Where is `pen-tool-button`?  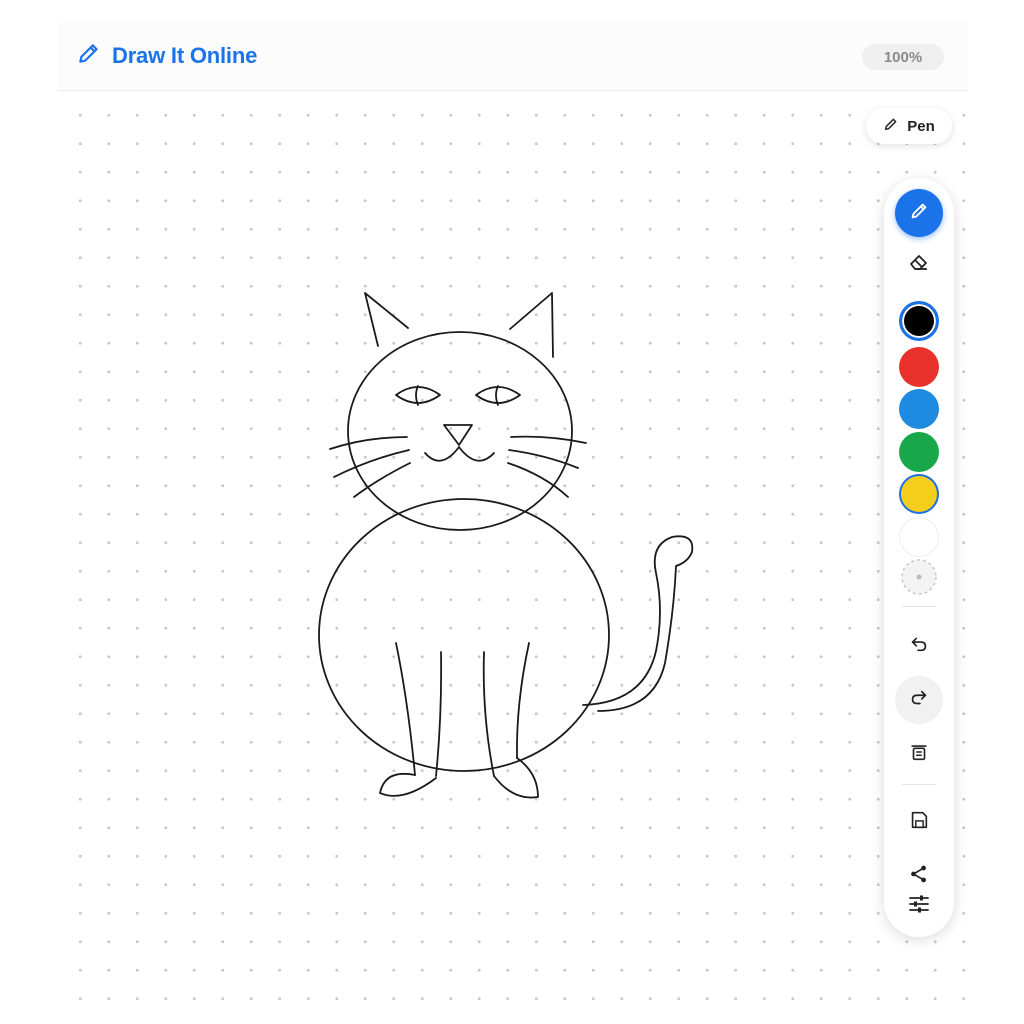
pen-tool-button is located at coordinates (919, 213).